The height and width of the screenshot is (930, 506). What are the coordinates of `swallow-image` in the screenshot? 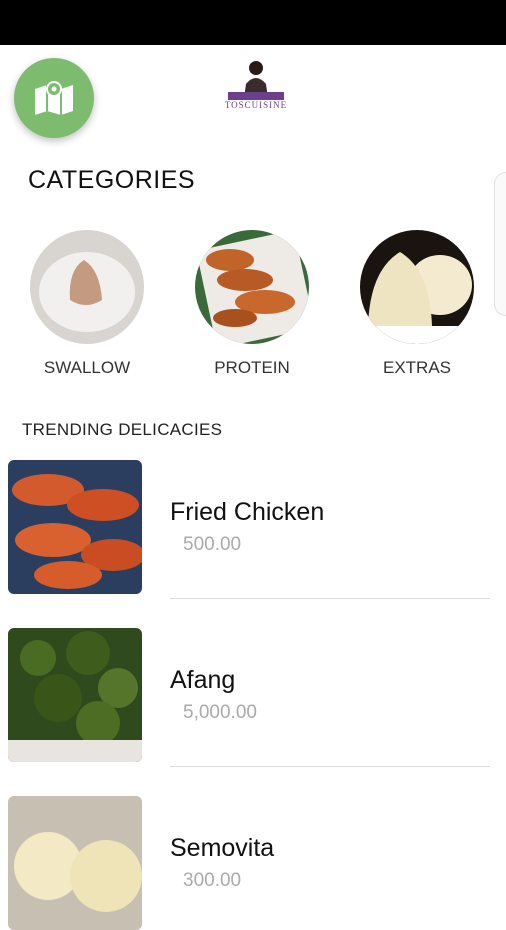 It's located at (87, 287).